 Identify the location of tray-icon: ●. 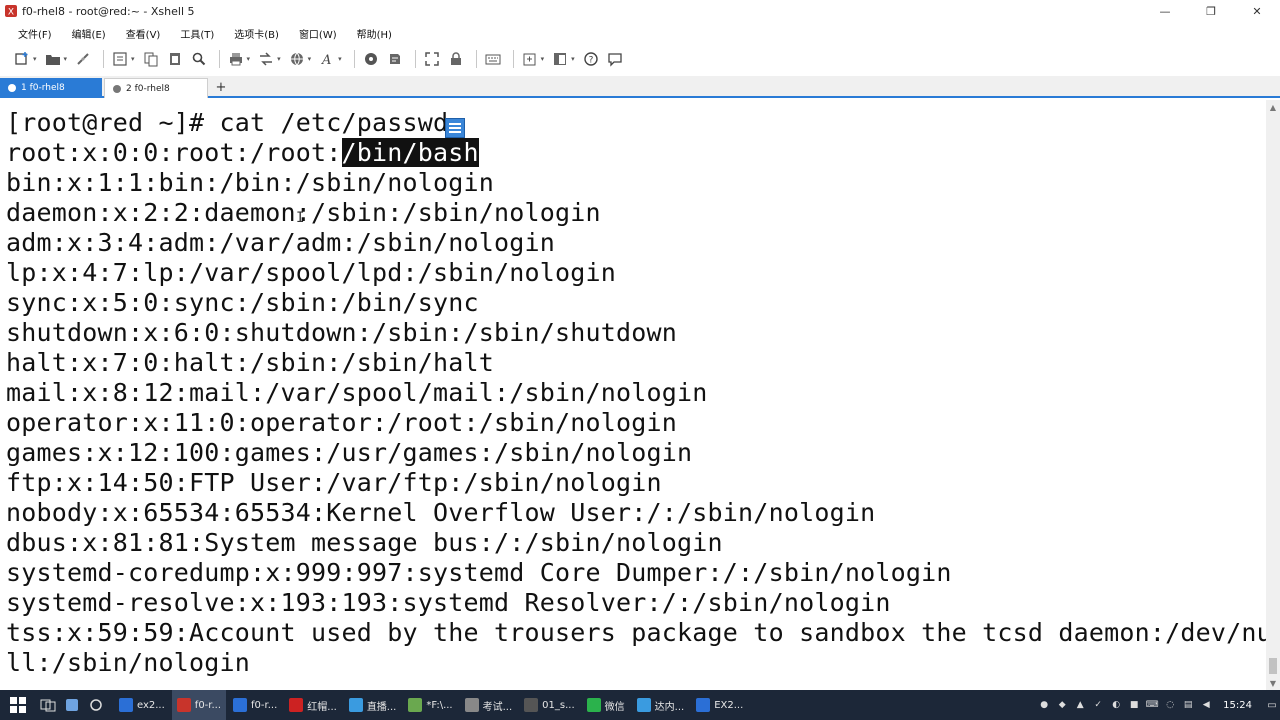
(1044, 705).